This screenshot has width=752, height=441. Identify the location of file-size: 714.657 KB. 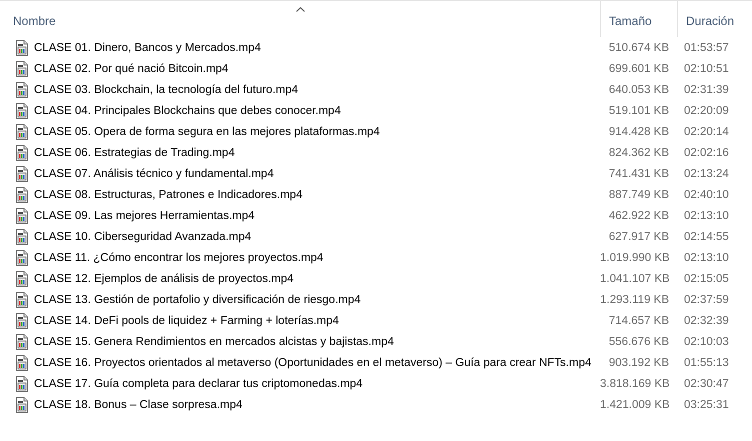
(638, 320).